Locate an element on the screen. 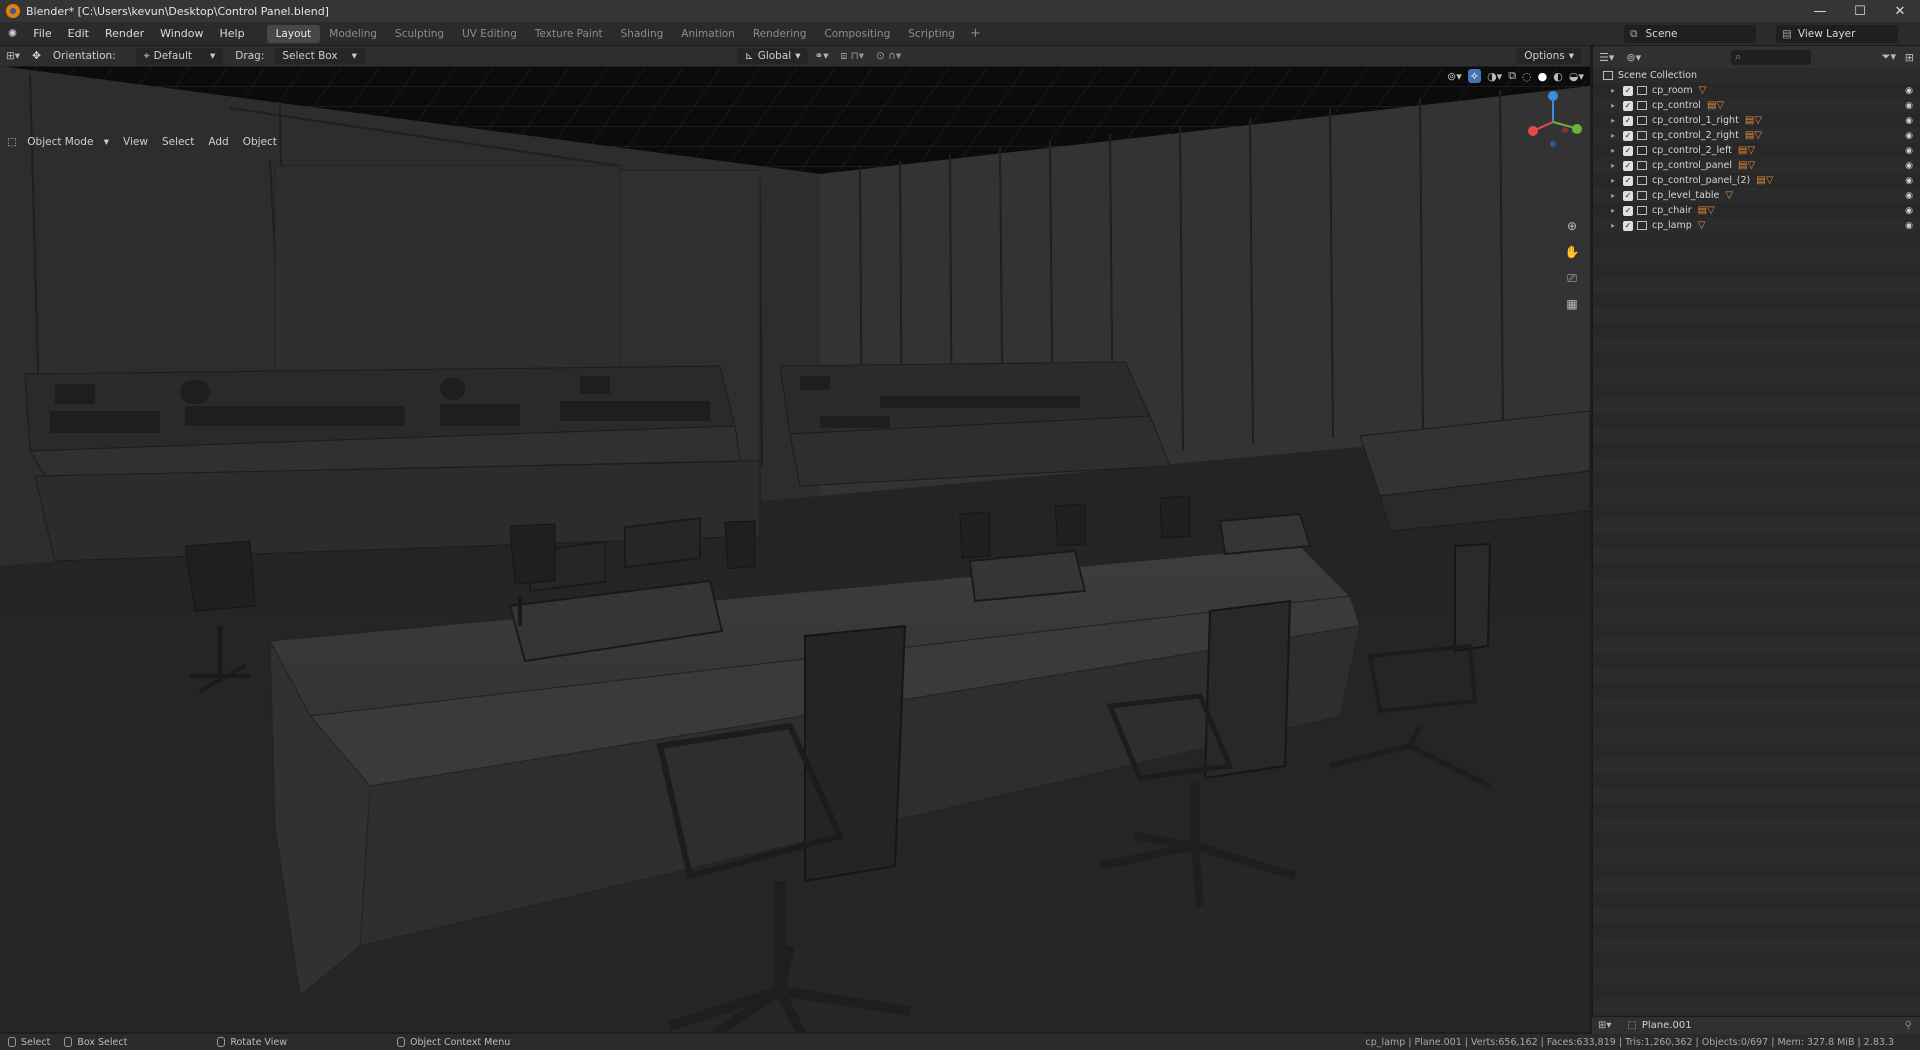 Image resolution: width=1920 pixels, height=1050 pixels. list-item: ▸ ✓ cp_control_2_right ▤▽ ◉ is located at coordinates (1756, 135).